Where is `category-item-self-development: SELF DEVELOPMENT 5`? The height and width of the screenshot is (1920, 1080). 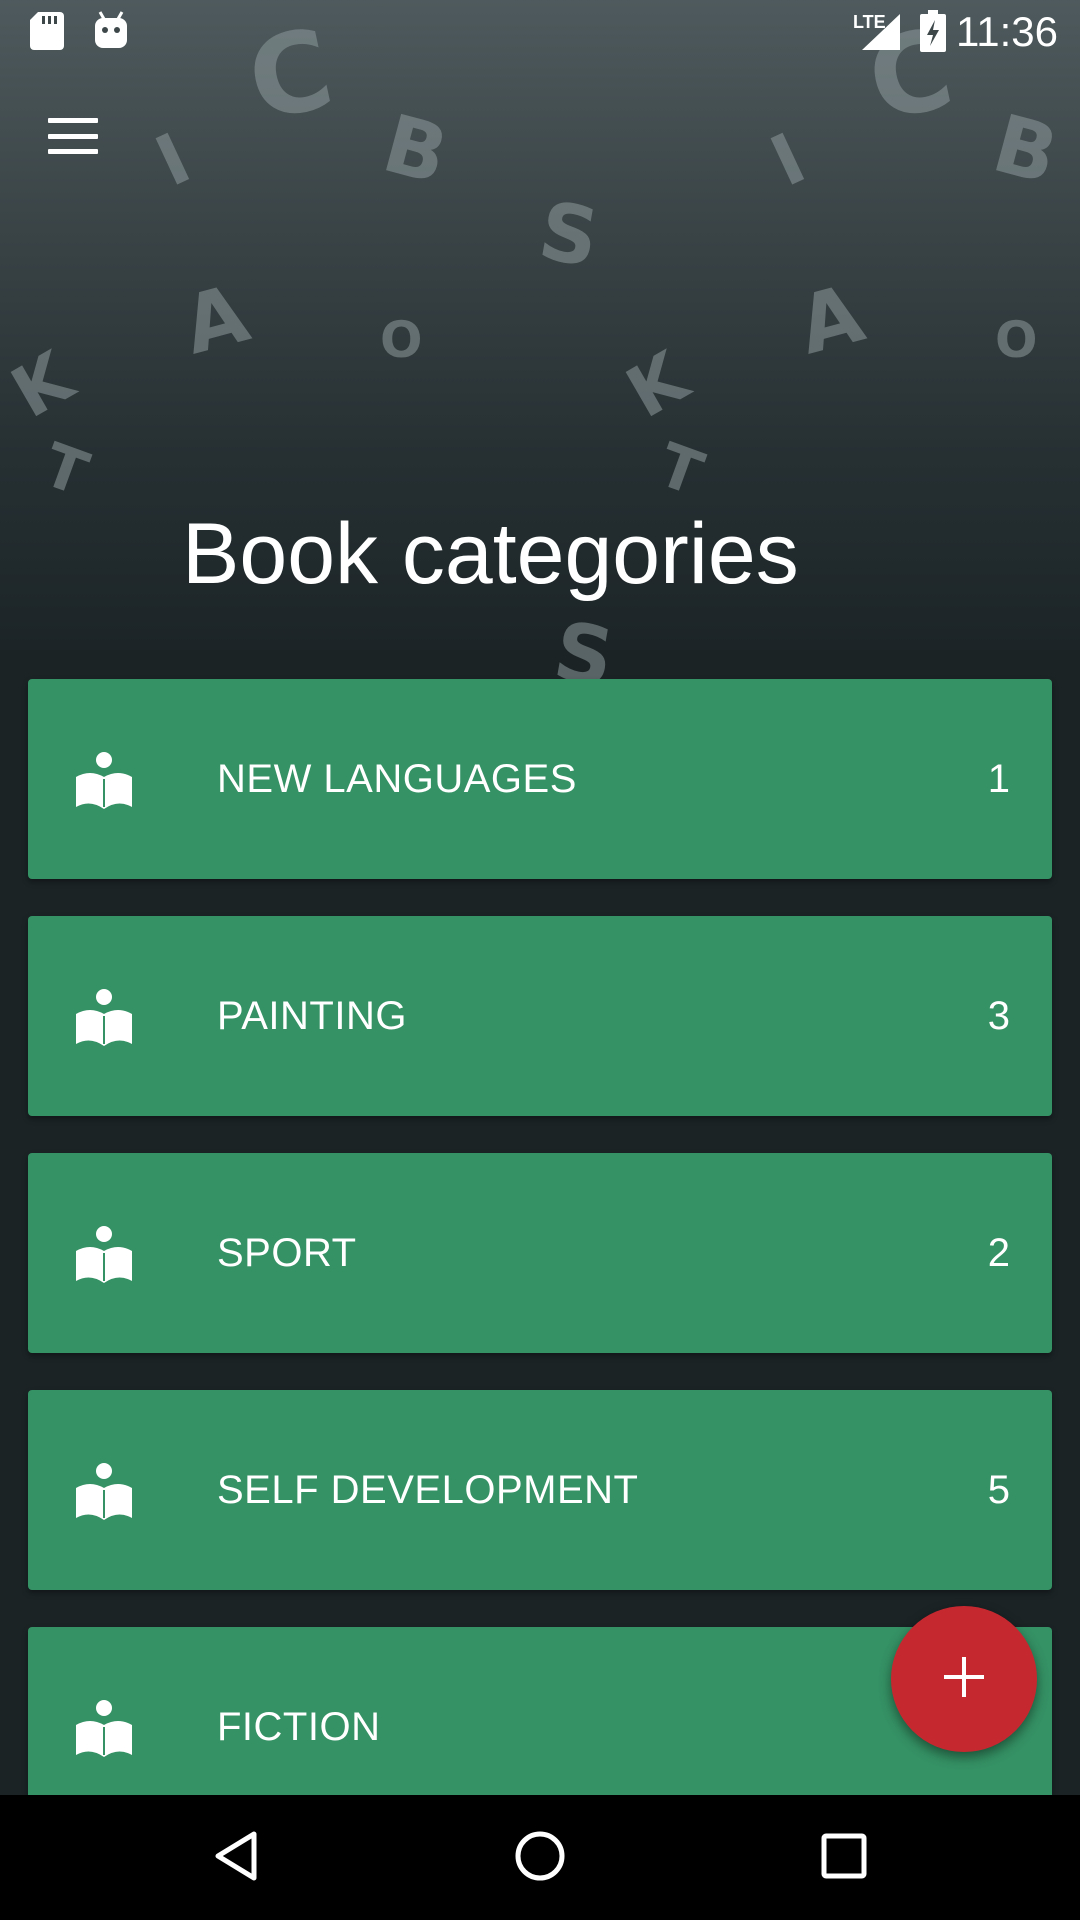 category-item-self-development: SELF DEVELOPMENT 5 is located at coordinates (540, 1490).